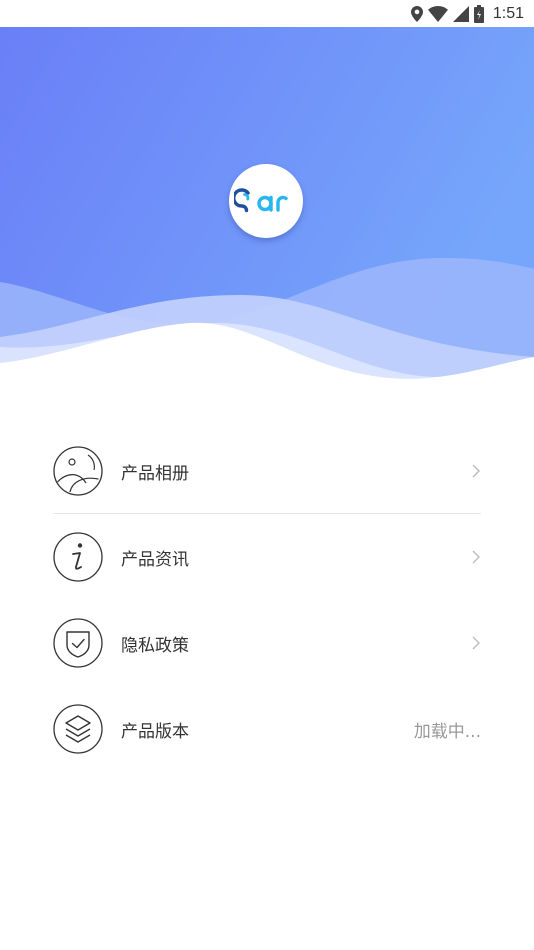 Image resolution: width=534 pixels, height=950 pixels. What do you see at coordinates (416, 13) in the screenshot?
I see `location-icon` at bounding box center [416, 13].